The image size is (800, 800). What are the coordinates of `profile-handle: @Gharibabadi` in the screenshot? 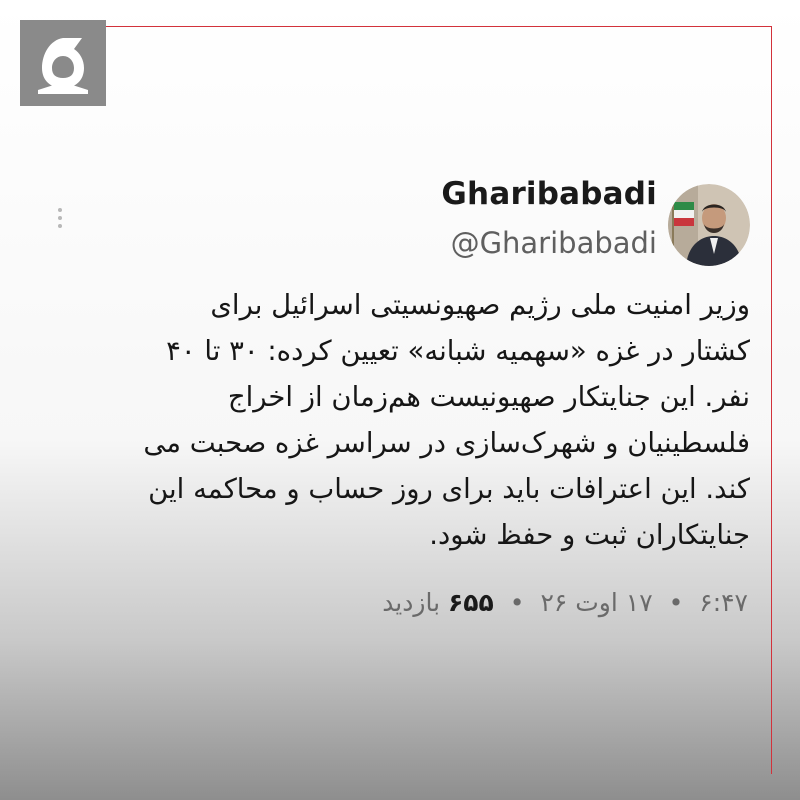 It's located at (554, 243).